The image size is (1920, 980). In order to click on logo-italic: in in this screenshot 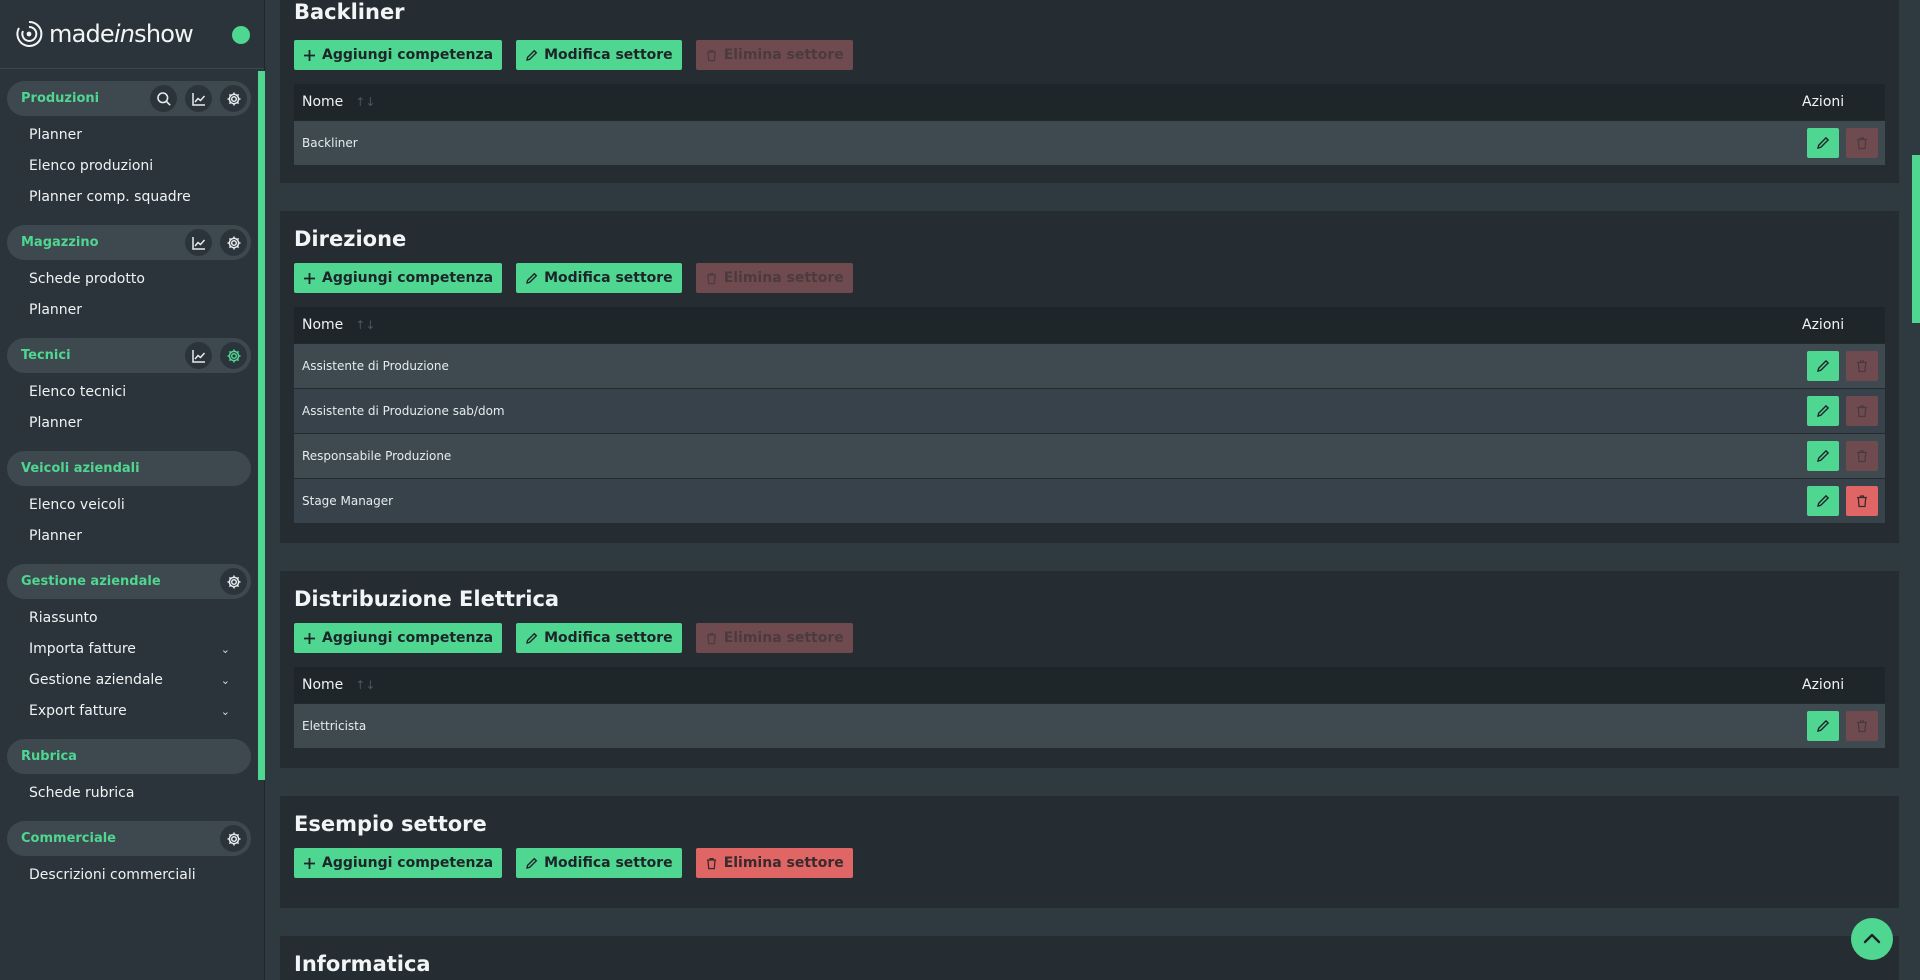, I will do `click(124, 34)`.